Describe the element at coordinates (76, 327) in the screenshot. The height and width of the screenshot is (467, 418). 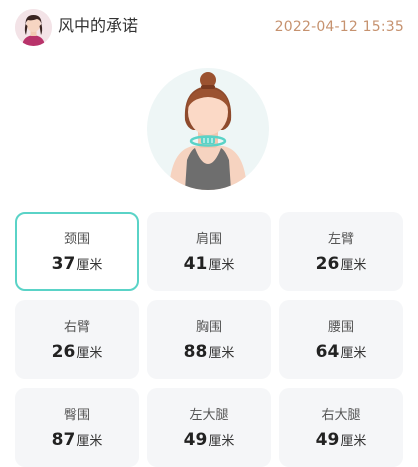
I see `measurement-label: 右臂` at that location.